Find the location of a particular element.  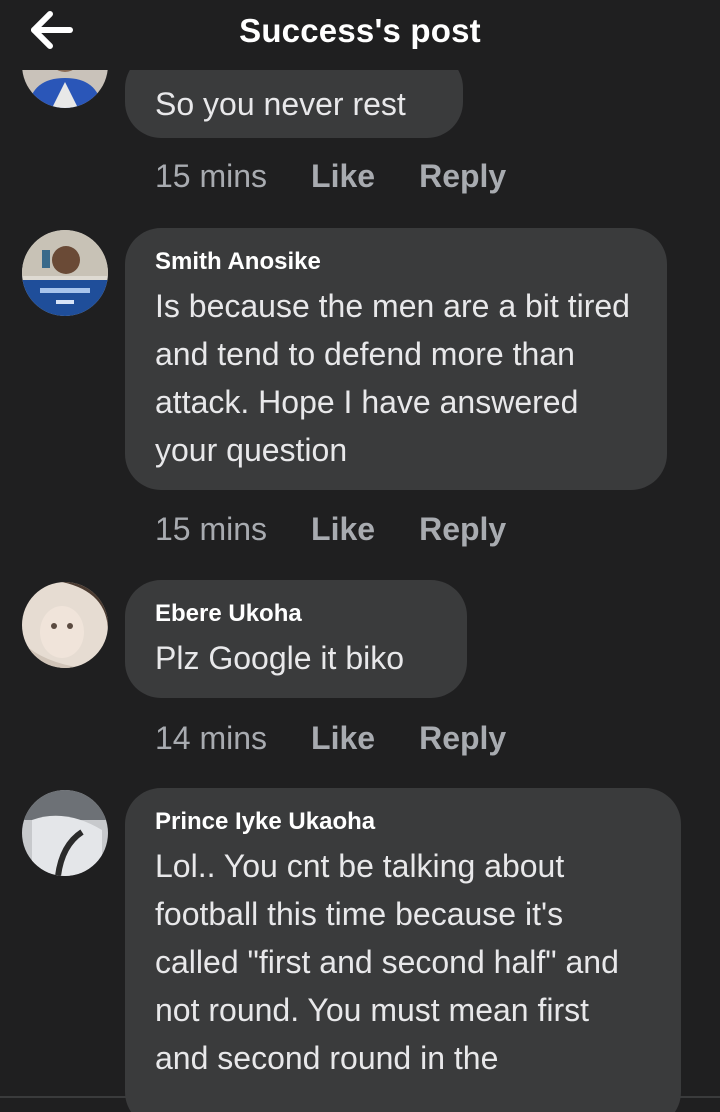

comment-bubble: Ebere Ukoha Plz Google it biko is located at coordinates (296, 639).